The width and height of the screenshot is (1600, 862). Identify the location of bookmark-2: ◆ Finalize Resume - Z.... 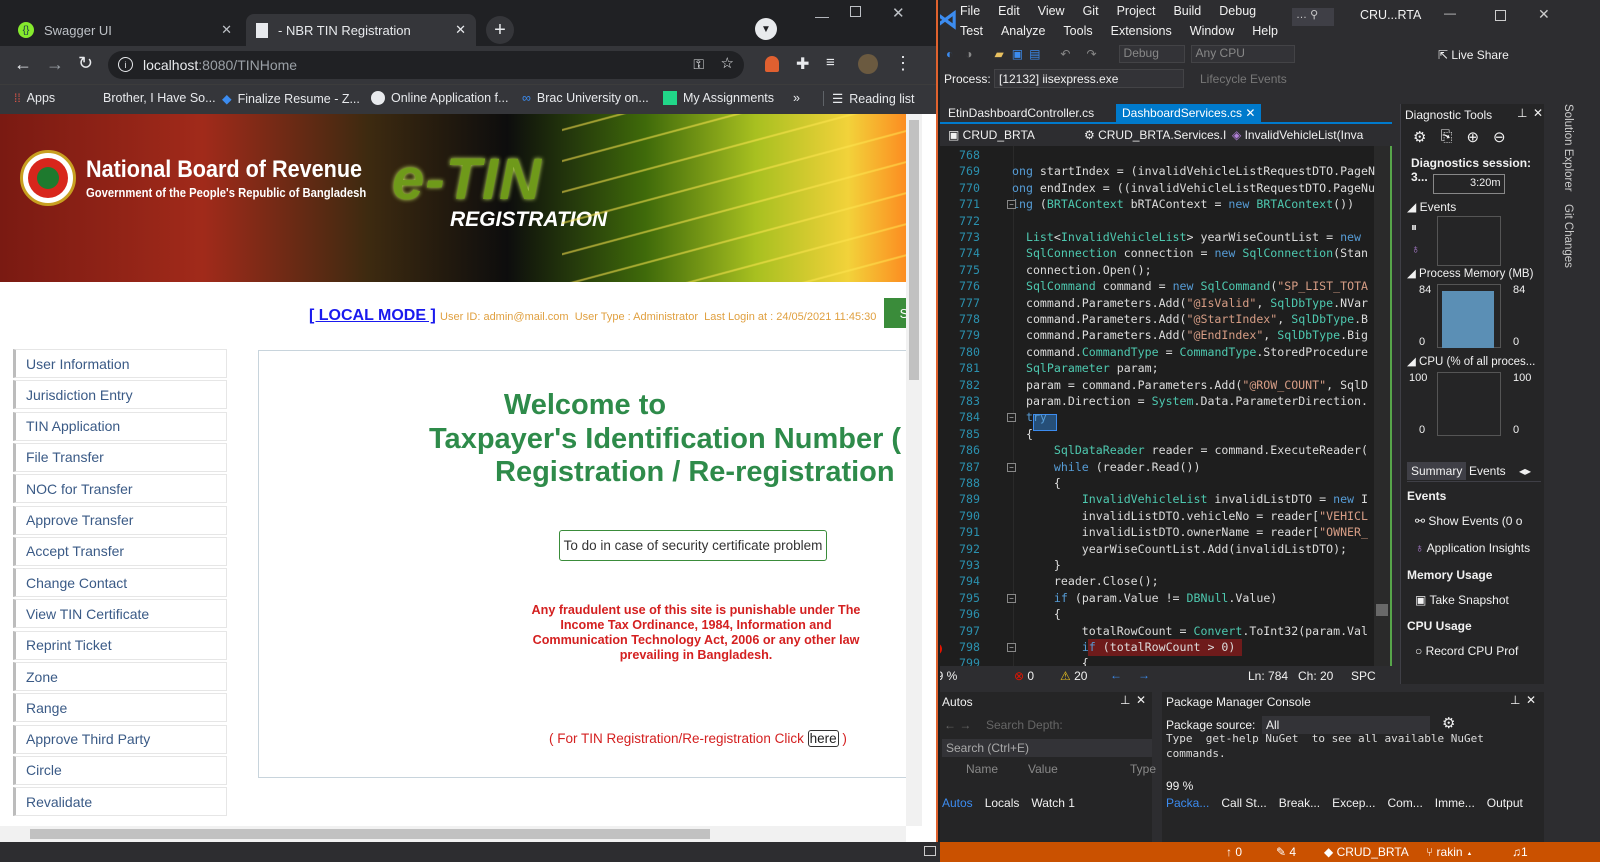
(291, 99).